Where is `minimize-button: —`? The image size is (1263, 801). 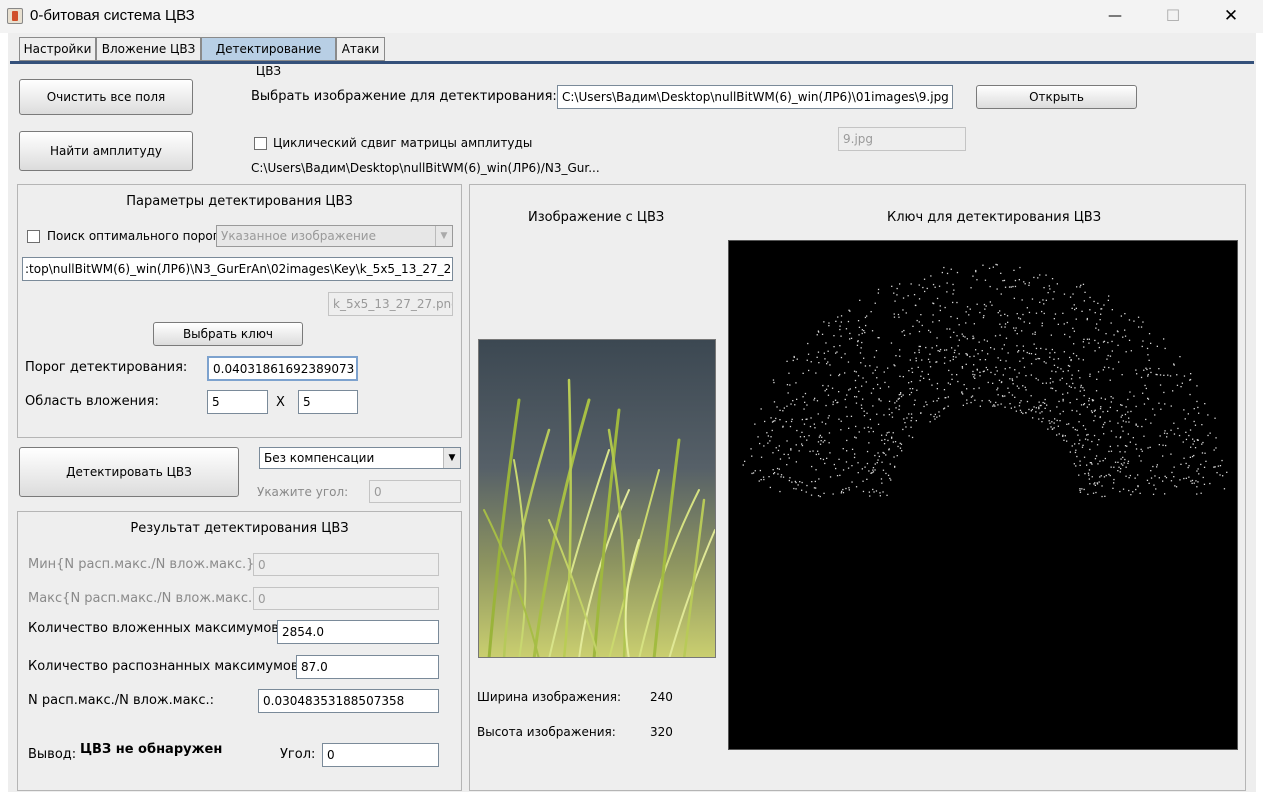
minimize-button: — is located at coordinates (1115, 16).